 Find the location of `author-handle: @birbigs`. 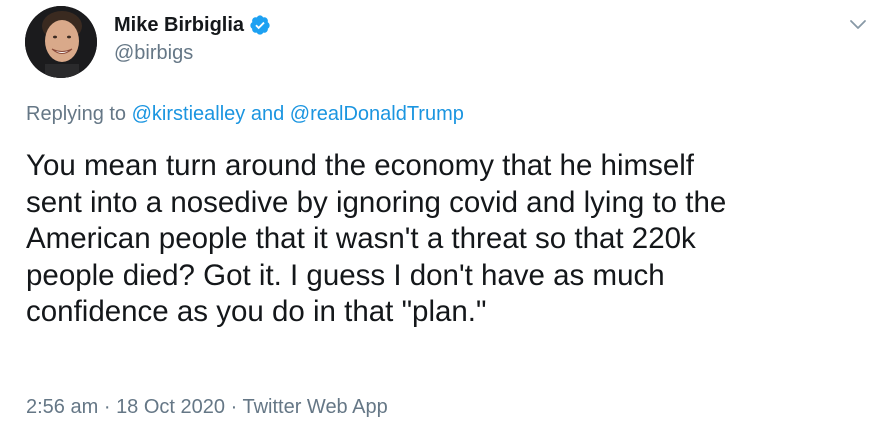

author-handle: @birbigs is located at coordinates (153, 53).